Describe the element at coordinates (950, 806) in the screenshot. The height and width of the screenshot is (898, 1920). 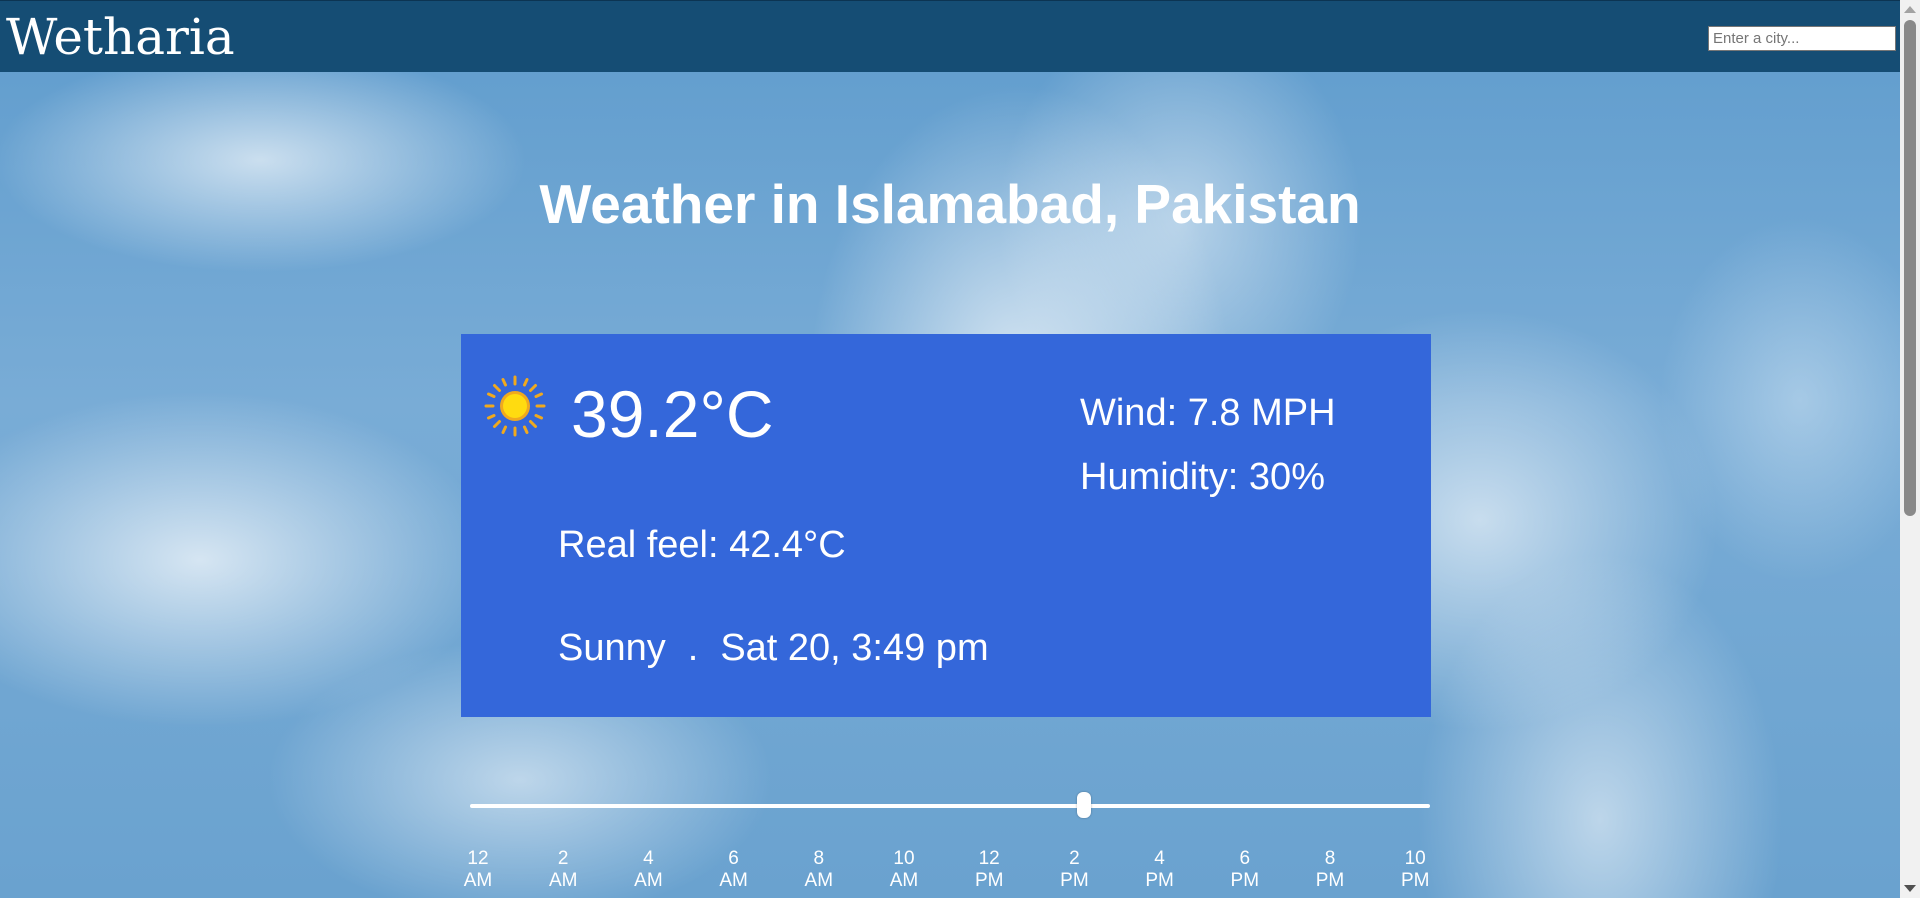
I see `hour-slider-track` at that location.